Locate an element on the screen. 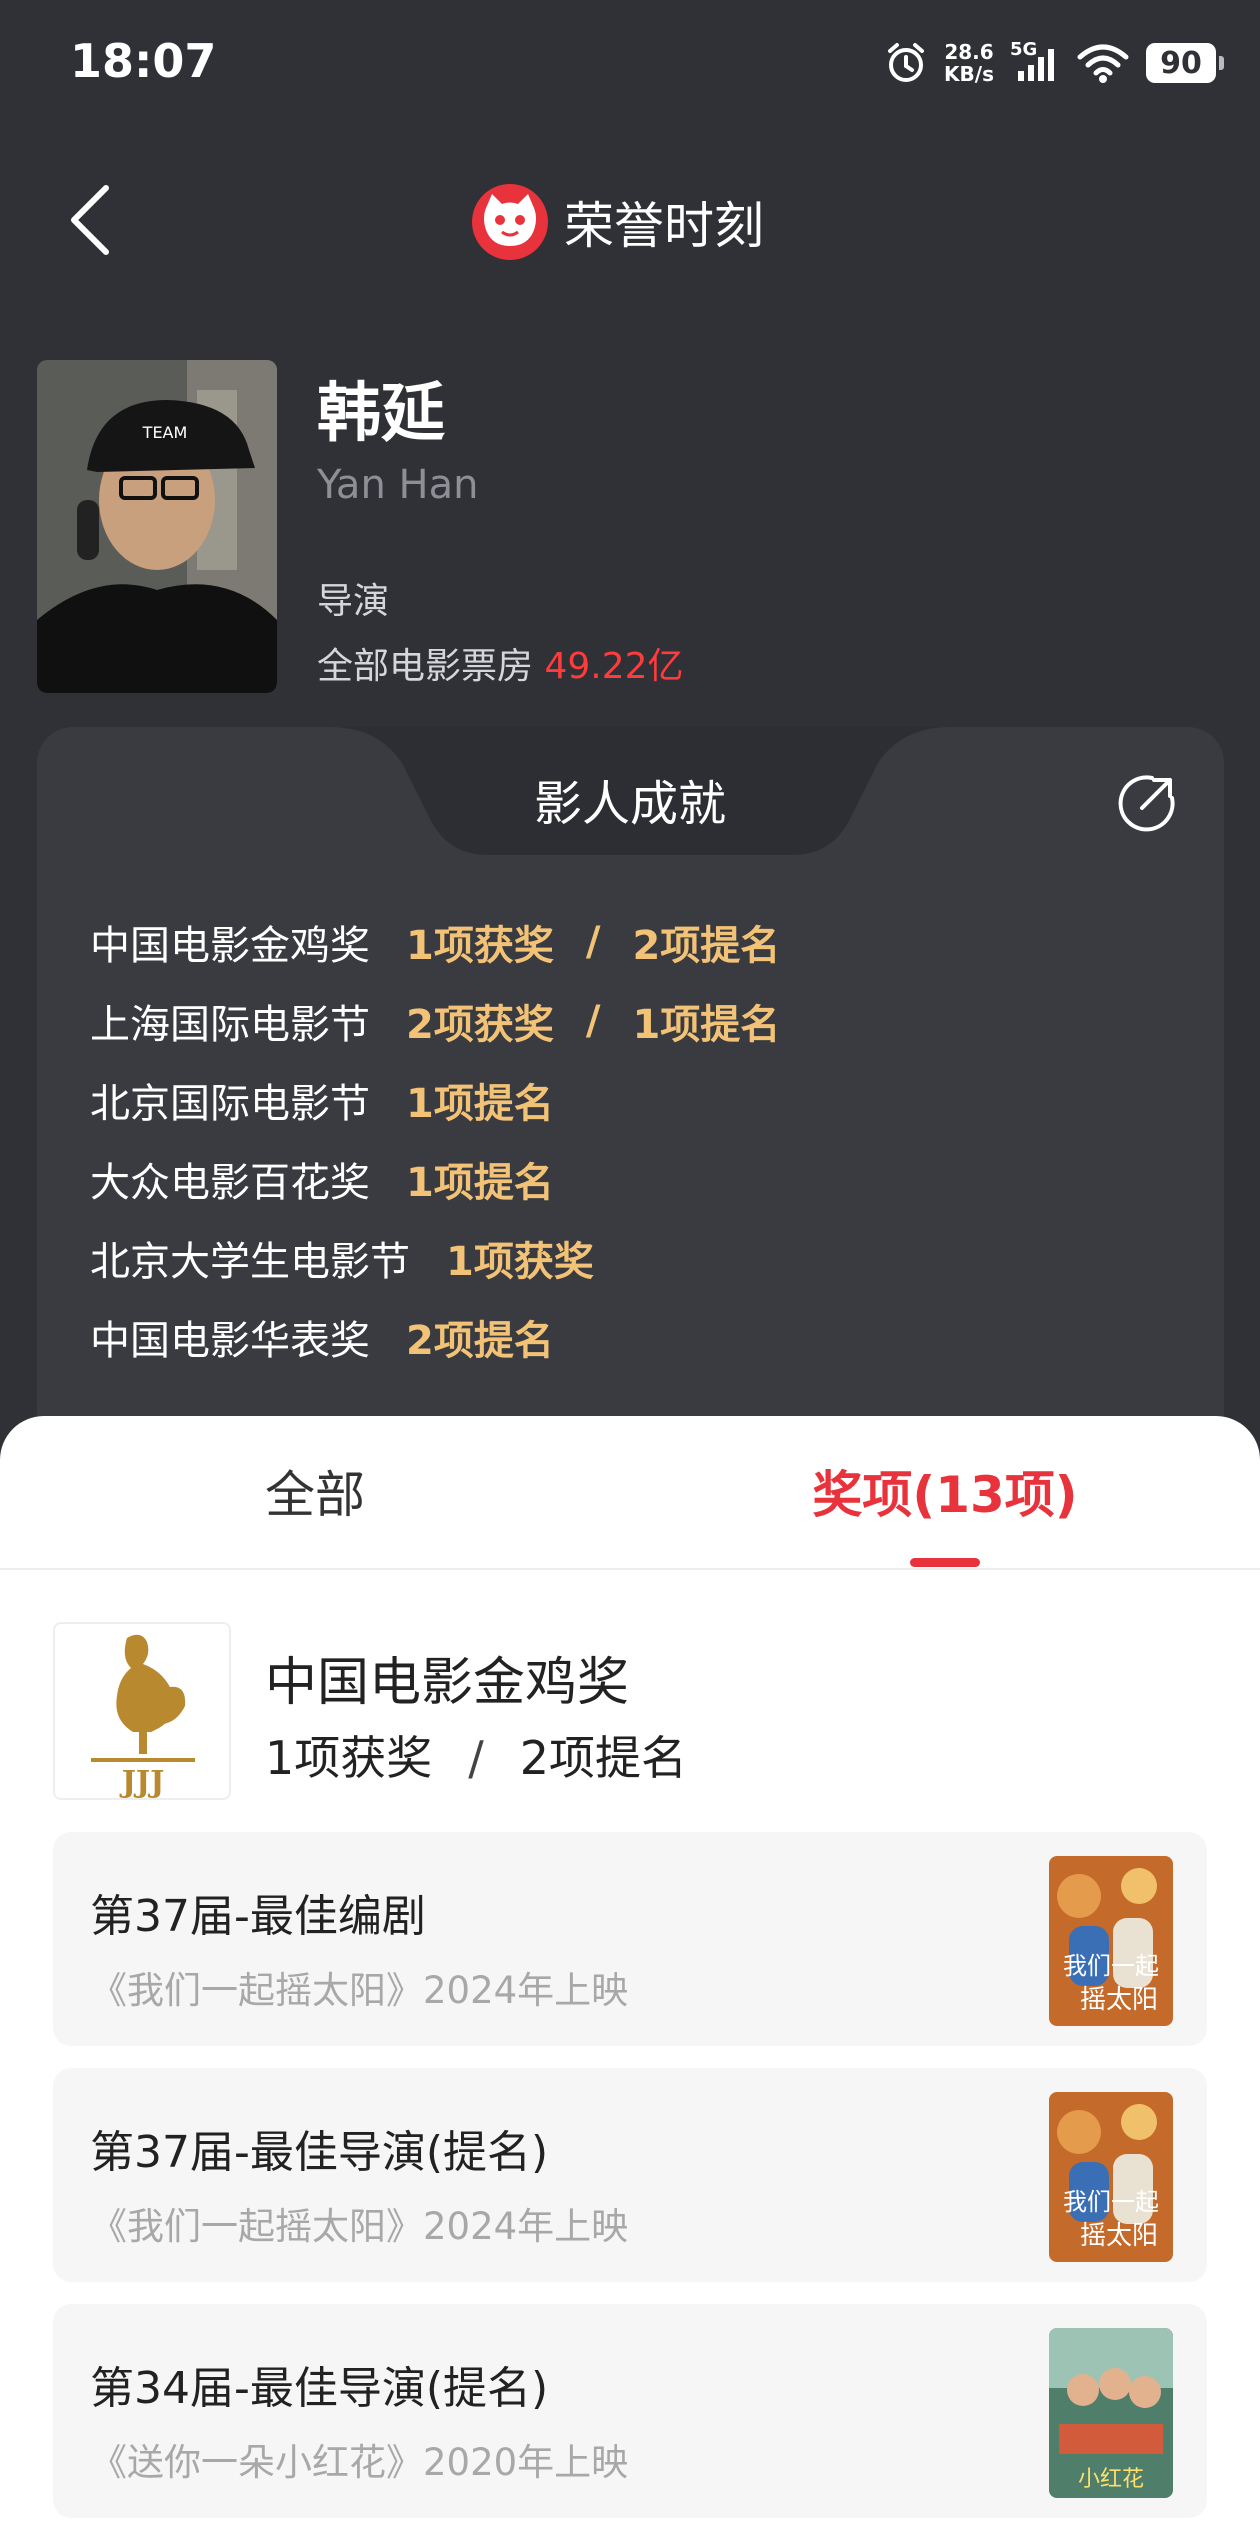  award-title: 第34届-最佳导演(提名) is located at coordinates (319, 2388).